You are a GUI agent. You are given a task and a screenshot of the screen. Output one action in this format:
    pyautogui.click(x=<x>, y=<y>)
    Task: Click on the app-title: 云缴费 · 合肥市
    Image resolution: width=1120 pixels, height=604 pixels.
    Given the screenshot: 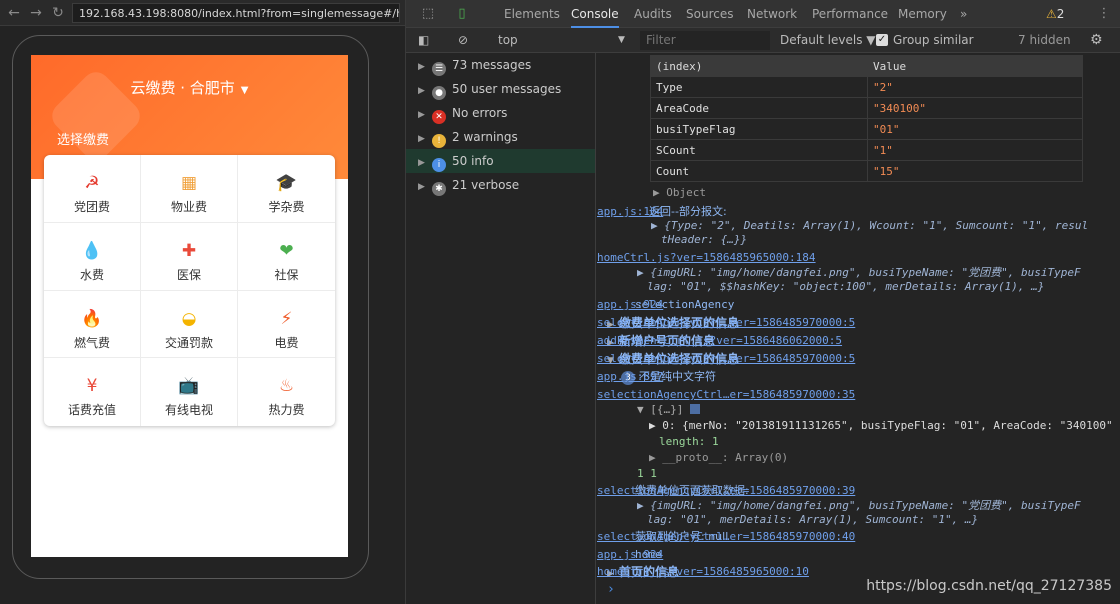 What is the action you would take?
    pyautogui.click(x=182, y=88)
    